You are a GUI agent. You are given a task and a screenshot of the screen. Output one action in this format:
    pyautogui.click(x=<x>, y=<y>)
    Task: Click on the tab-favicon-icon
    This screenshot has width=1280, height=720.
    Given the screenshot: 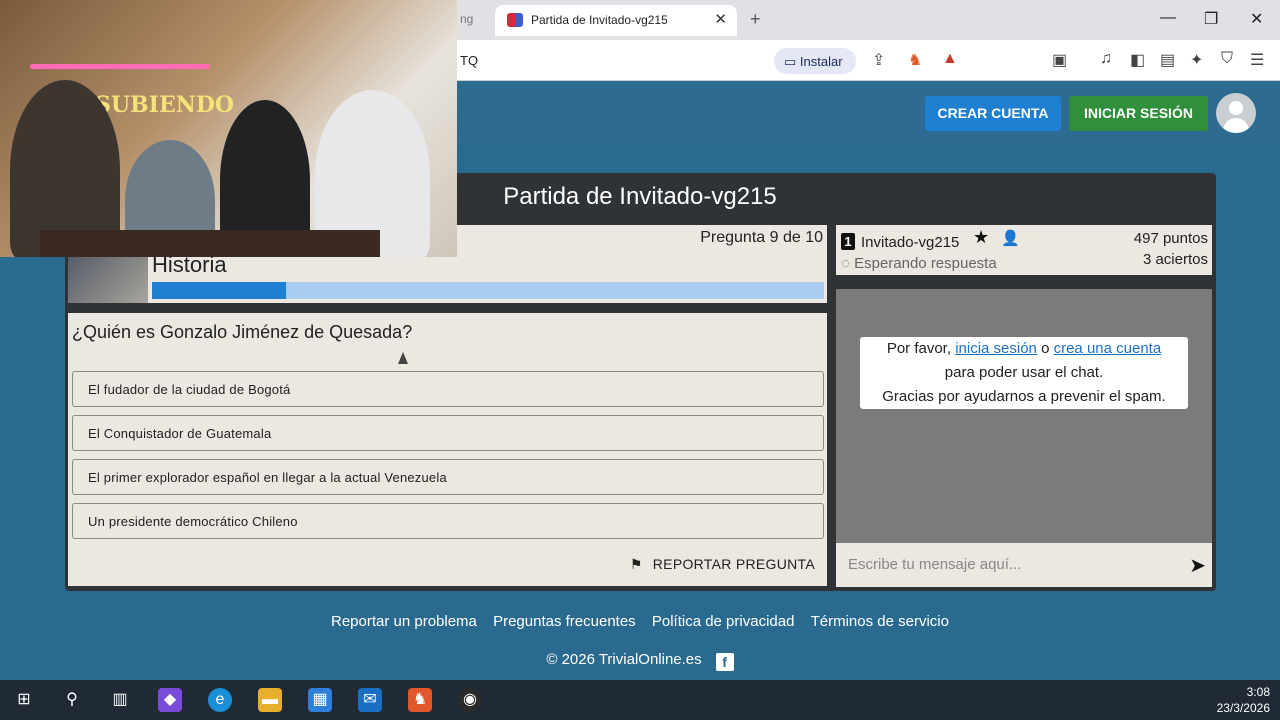 What is the action you would take?
    pyautogui.click(x=515, y=20)
    